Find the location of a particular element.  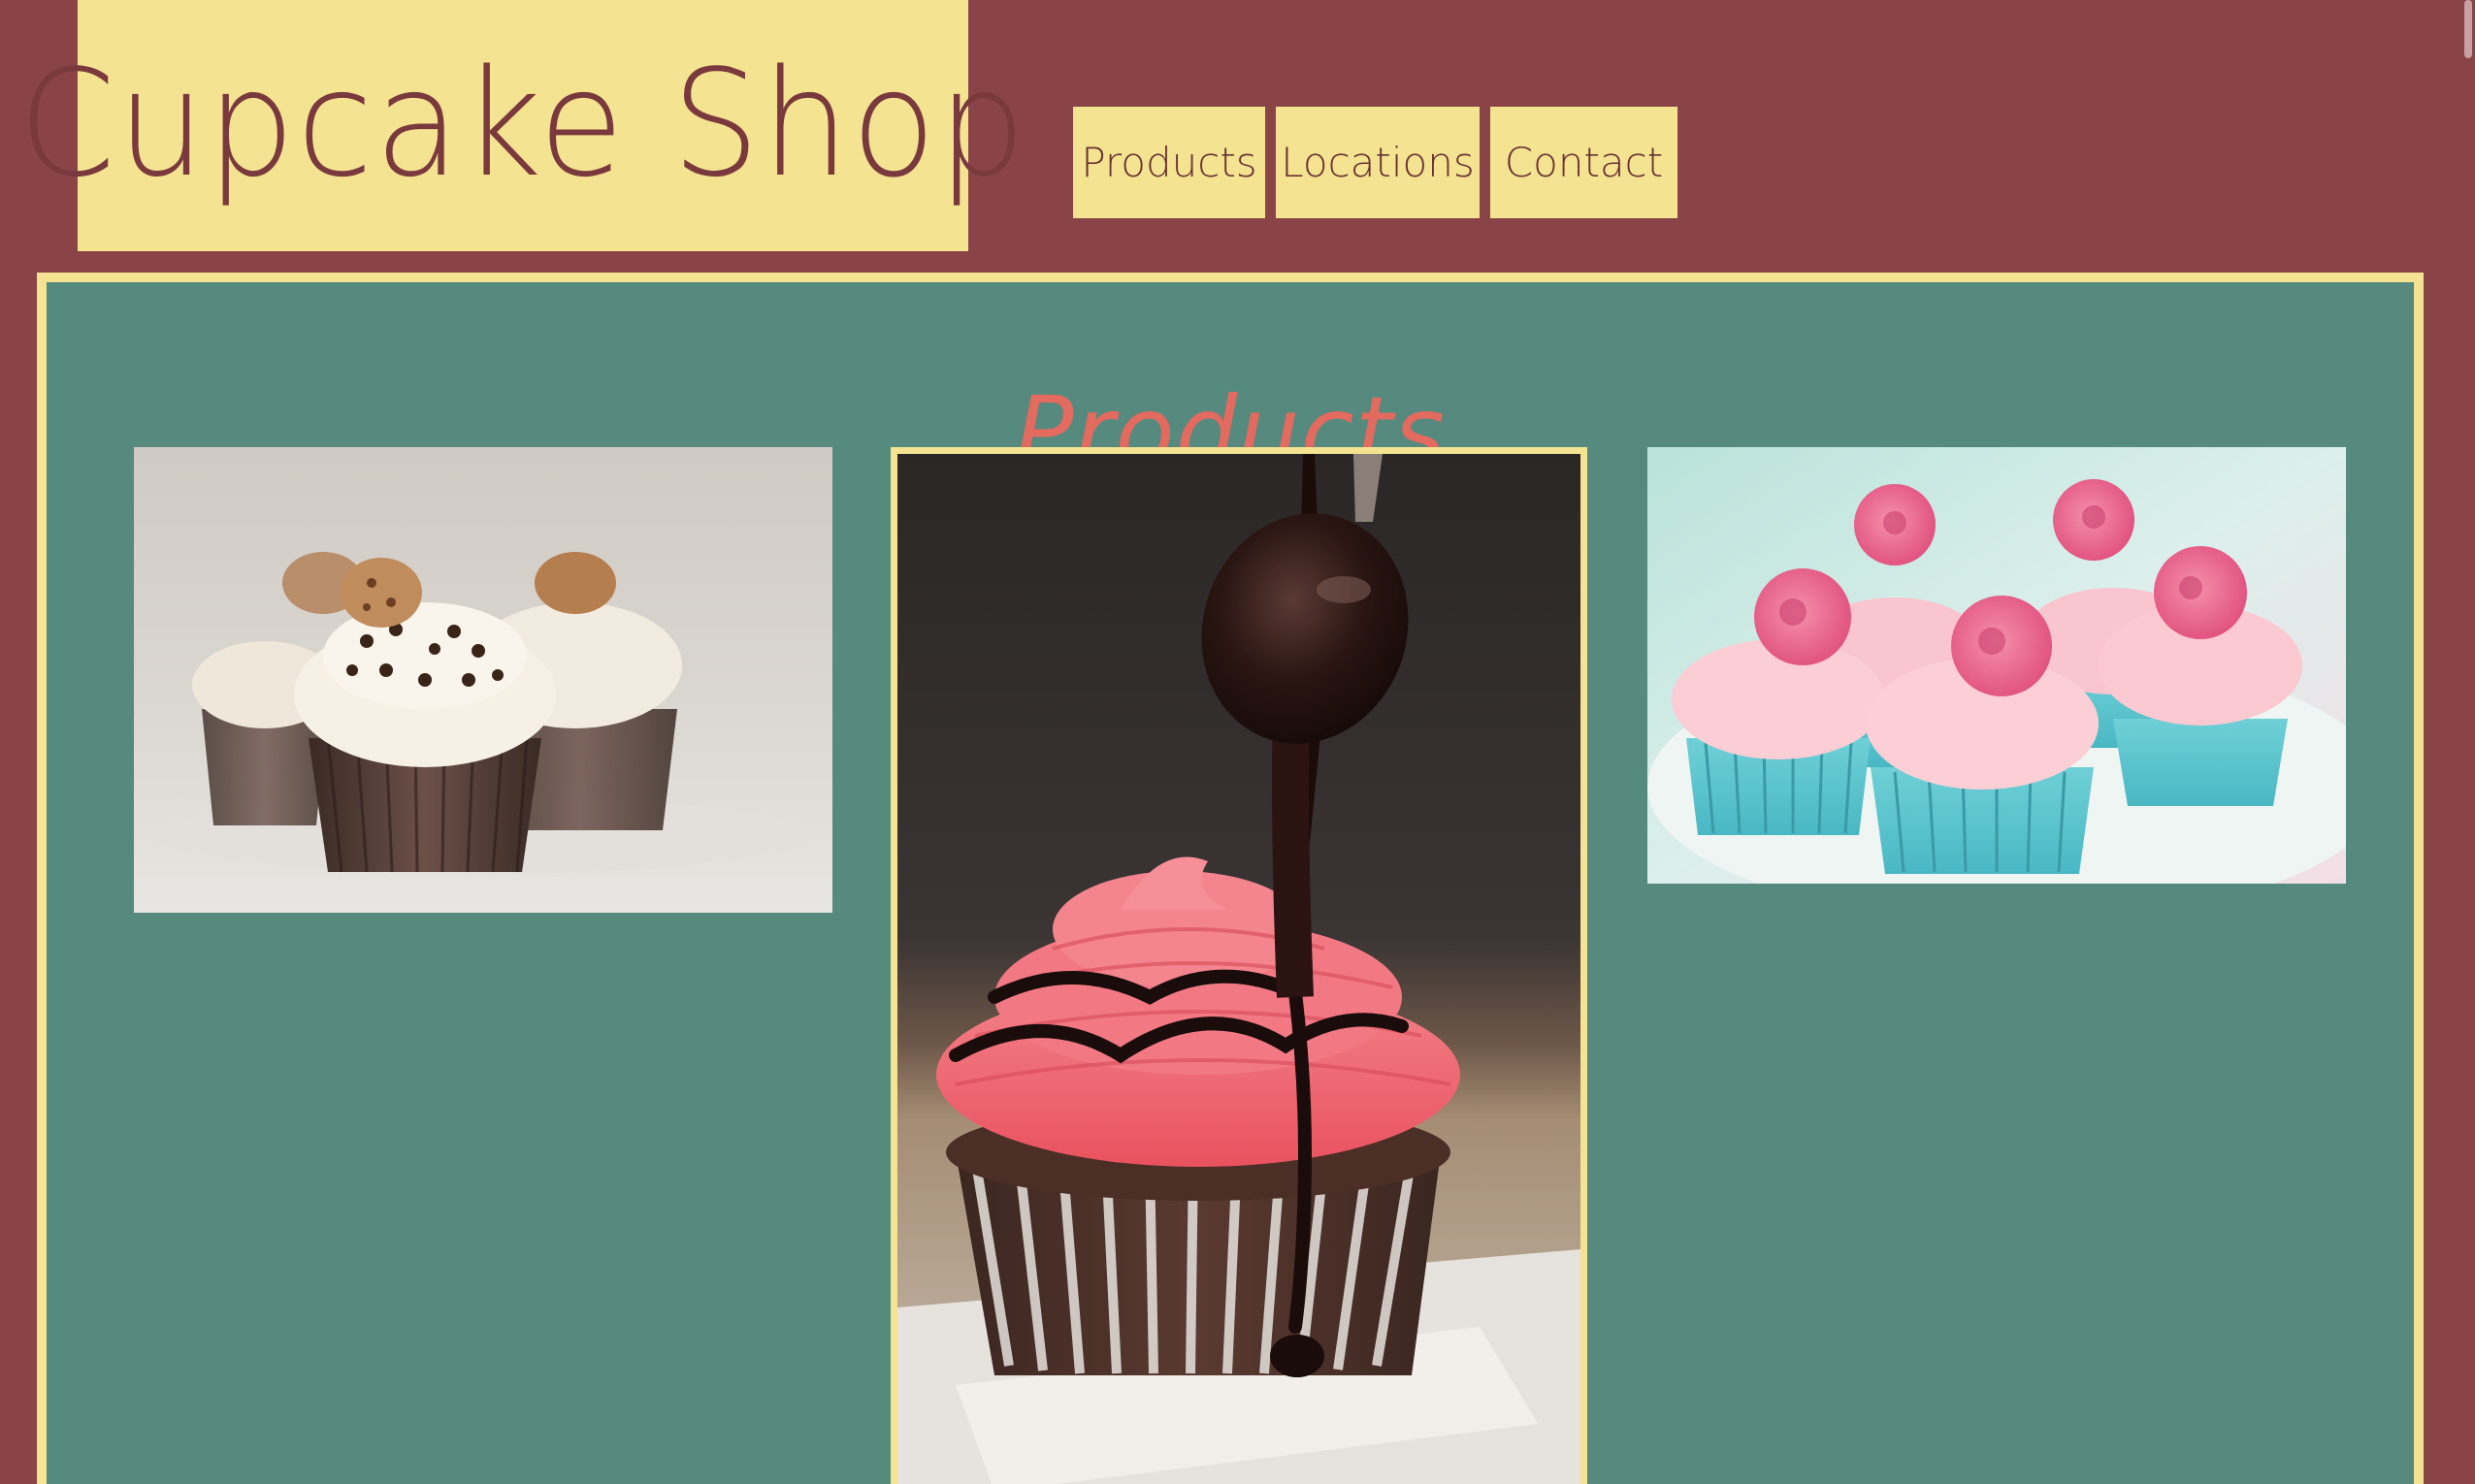

product-image-chocolate-chip-cupcakes is located at coordinates (483, 680).